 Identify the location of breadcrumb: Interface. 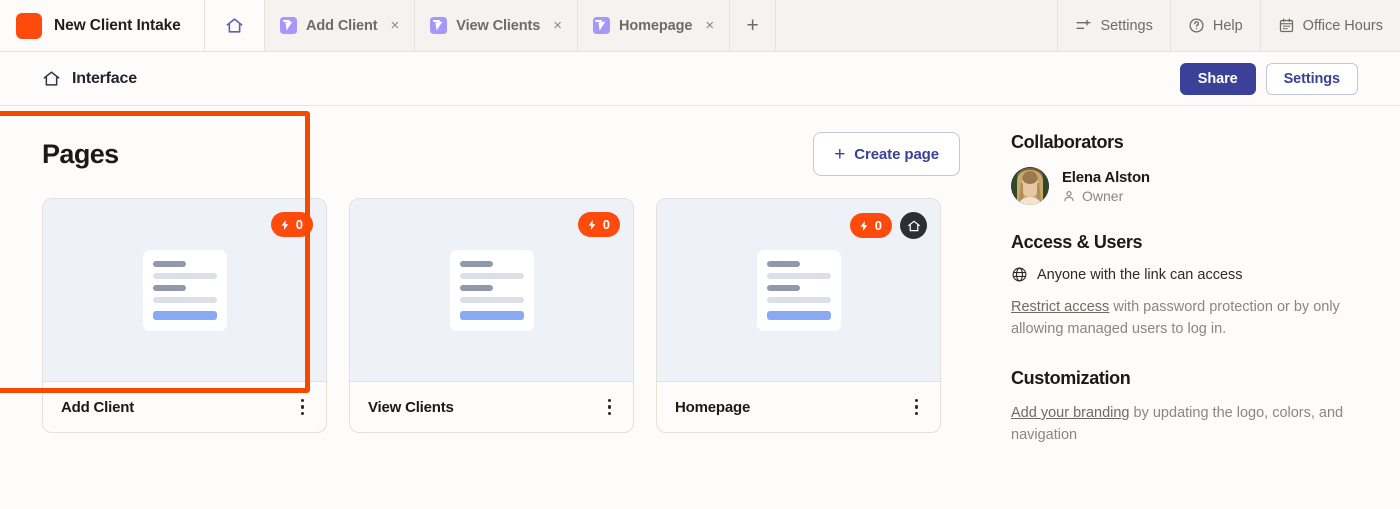
(89, 78).